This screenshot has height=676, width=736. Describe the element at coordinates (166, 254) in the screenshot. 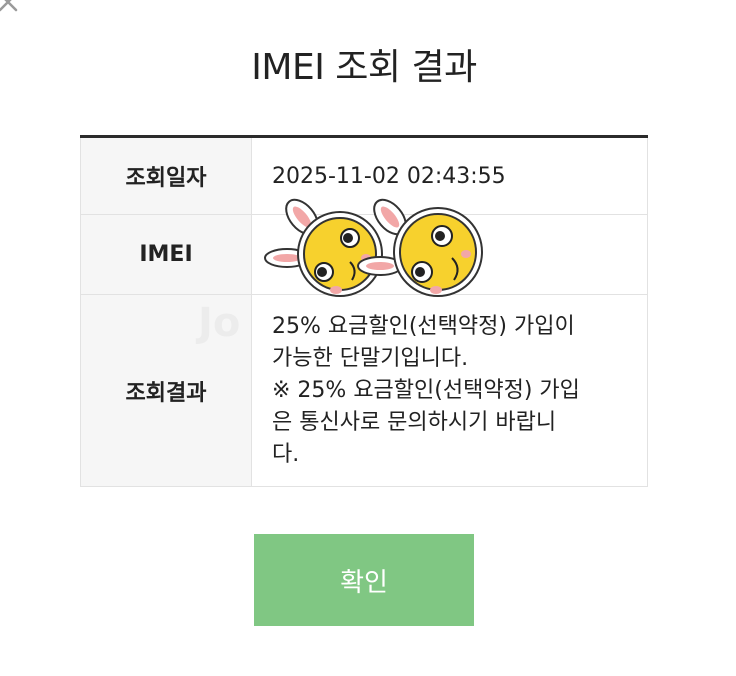

I see `imei-label: IMEI` at that location.